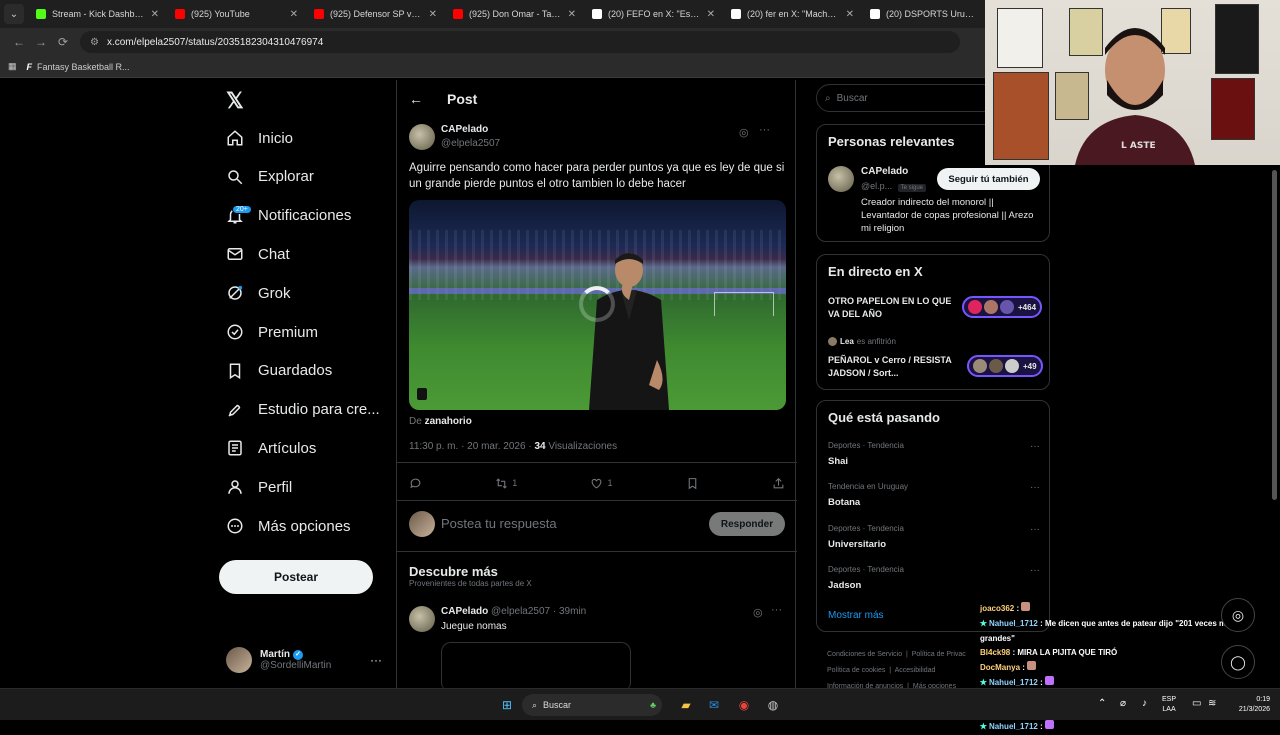 This screenshot has width=1280, height=735. Describe the element at coordinates (1212, 704) in the screenshot. I see `wifi-icon: ≋` at that location.